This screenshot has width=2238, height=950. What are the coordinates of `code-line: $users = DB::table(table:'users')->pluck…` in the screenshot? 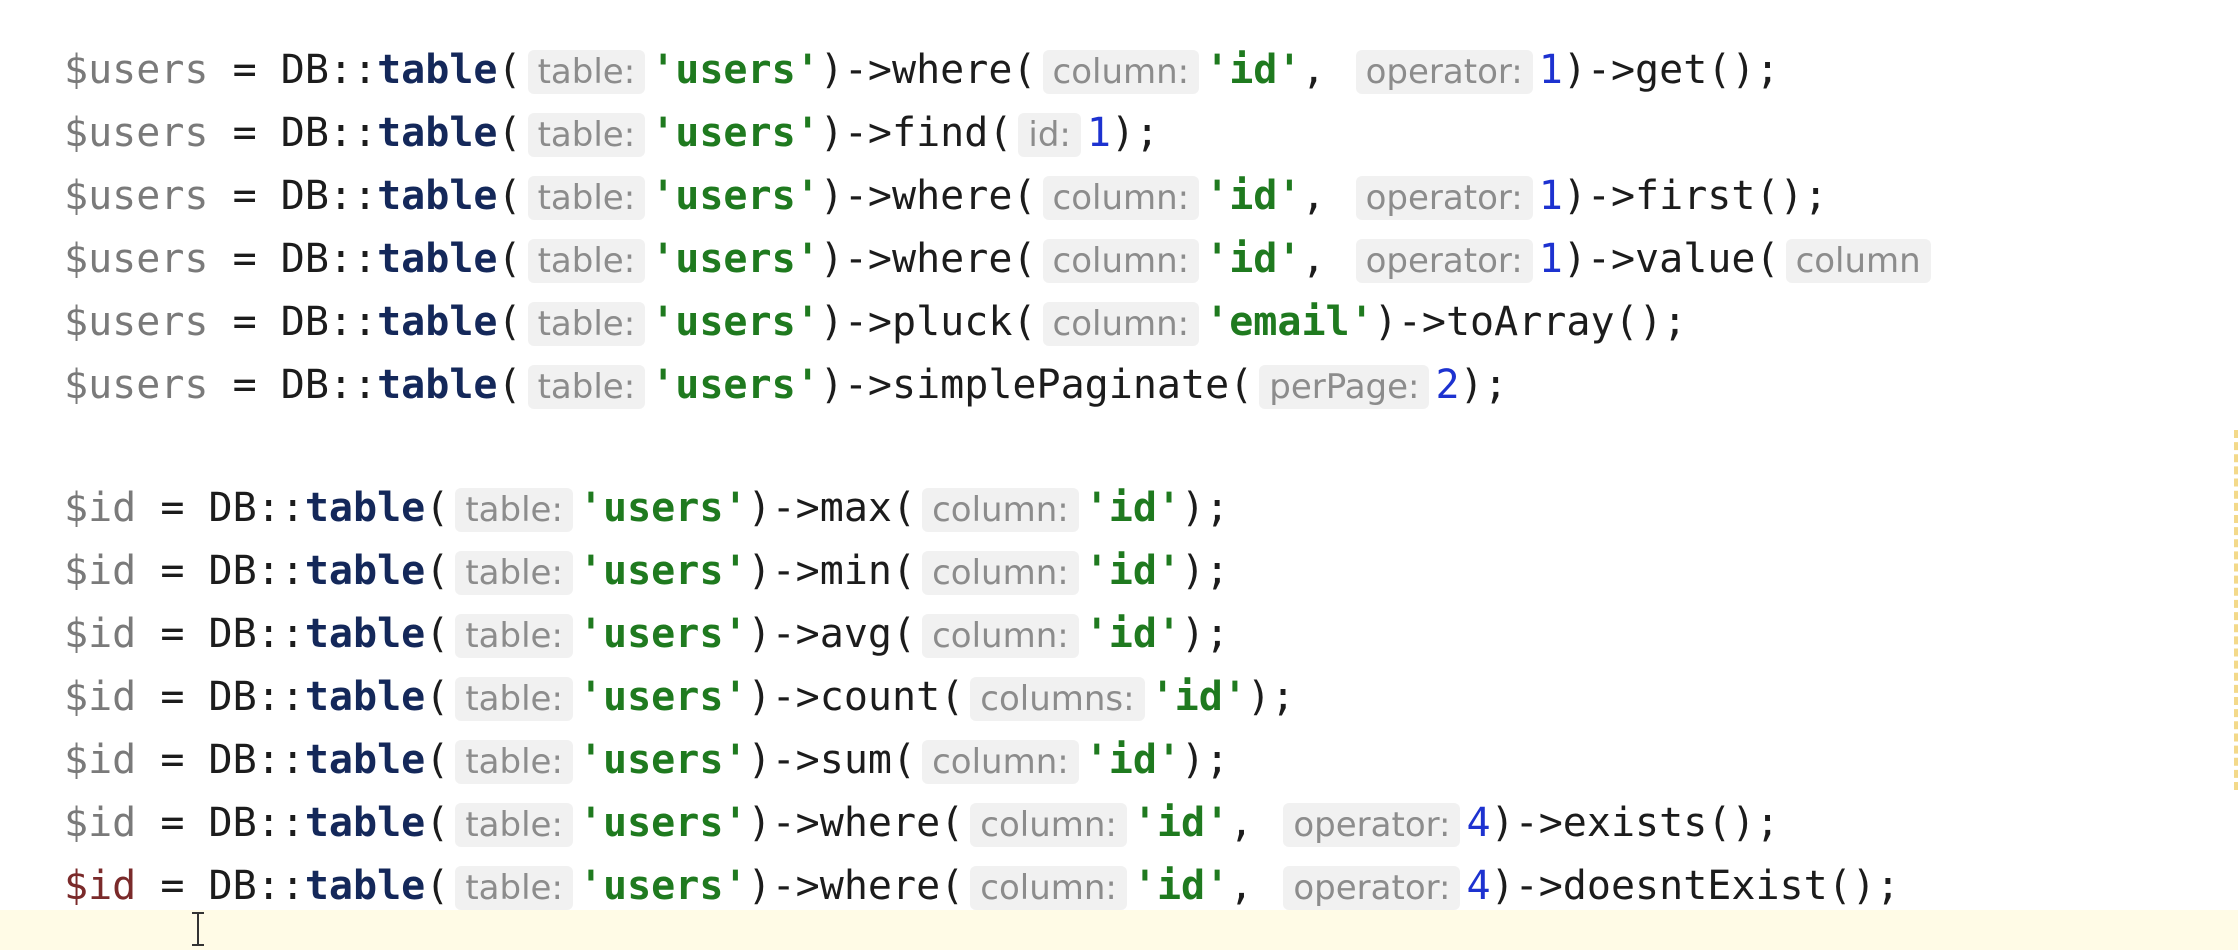 It's located at (875, 322).